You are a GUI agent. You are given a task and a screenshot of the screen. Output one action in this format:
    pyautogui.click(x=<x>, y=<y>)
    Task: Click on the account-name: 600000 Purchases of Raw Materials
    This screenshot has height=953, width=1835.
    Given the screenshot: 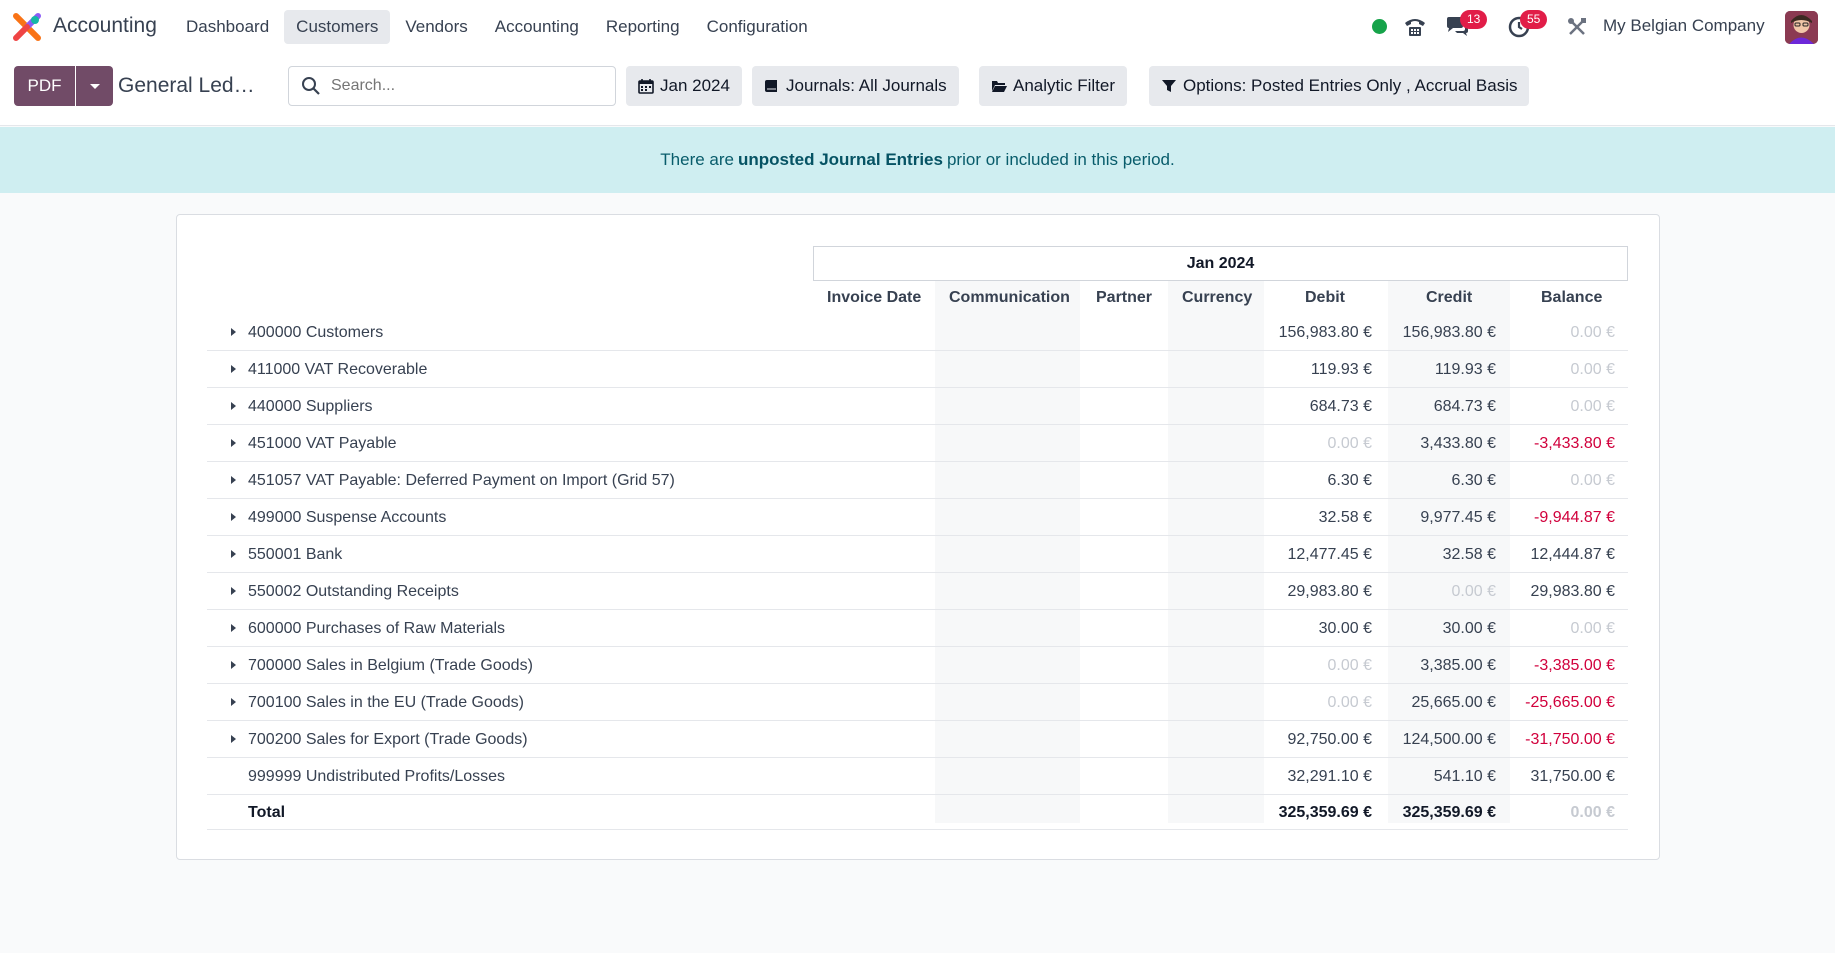 What is the action you would take?
    pyautogui.click(x=376, y=629)
    